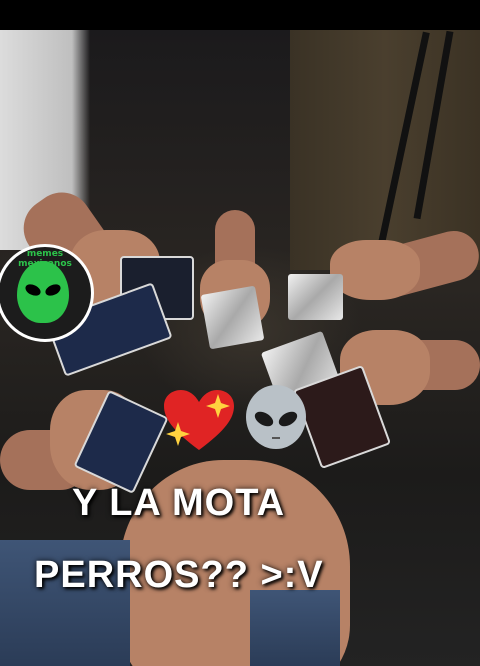 This screenshot has height=666, width=480. I want to click on memes-mexicanos-sticker: memes mexicanos, so click(47, 293).